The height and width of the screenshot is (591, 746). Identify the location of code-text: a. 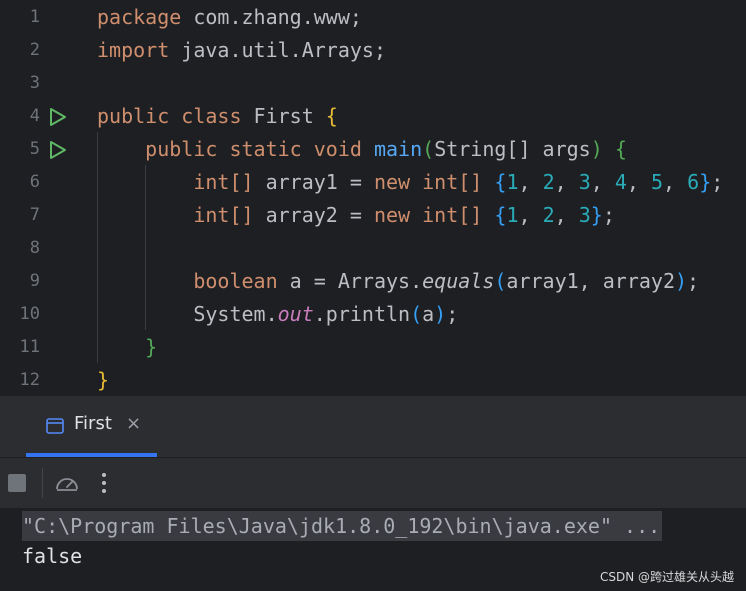
(428, 314).